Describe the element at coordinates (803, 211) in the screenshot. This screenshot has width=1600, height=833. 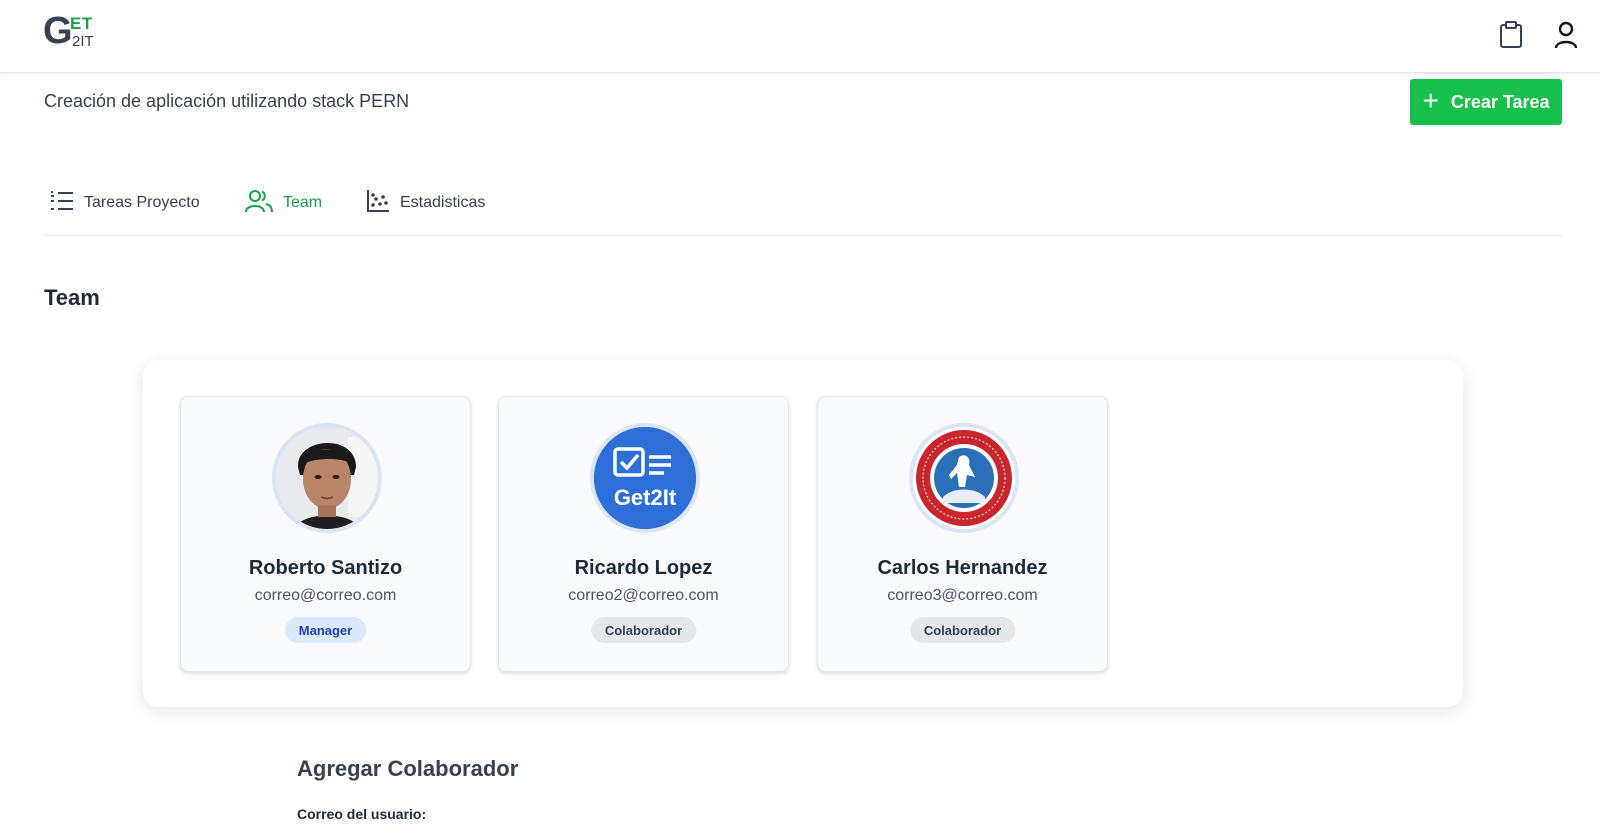
I see `project-tabs: Tareas Proyecto Team Estadisticas` at that location.